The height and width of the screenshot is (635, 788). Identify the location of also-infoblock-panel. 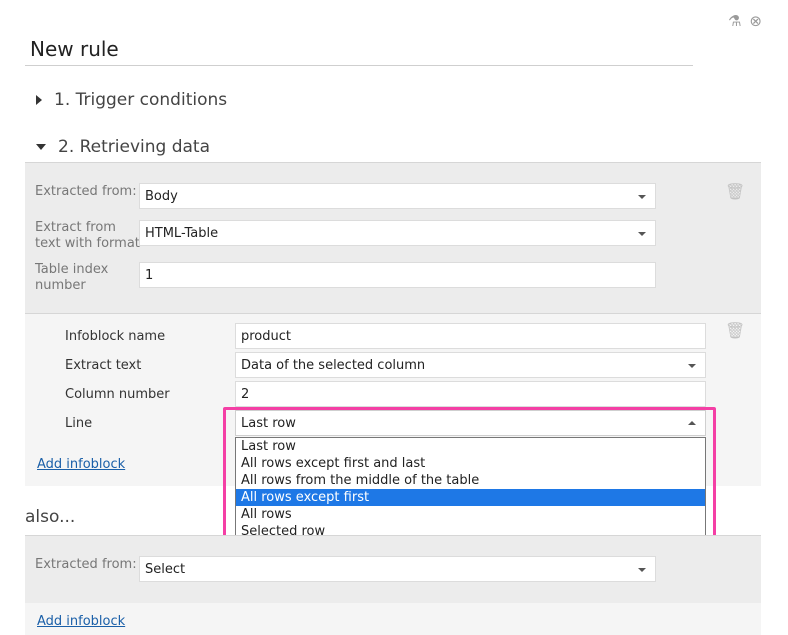
(393, 619).